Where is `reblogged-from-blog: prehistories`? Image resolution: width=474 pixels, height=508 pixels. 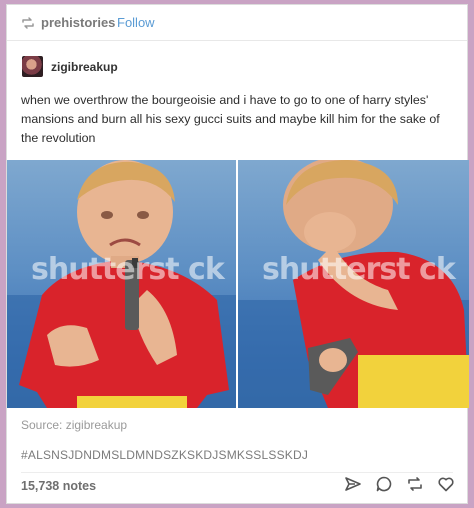
reblogged-from-blog: prehistories is located at coordinates (78, 22).